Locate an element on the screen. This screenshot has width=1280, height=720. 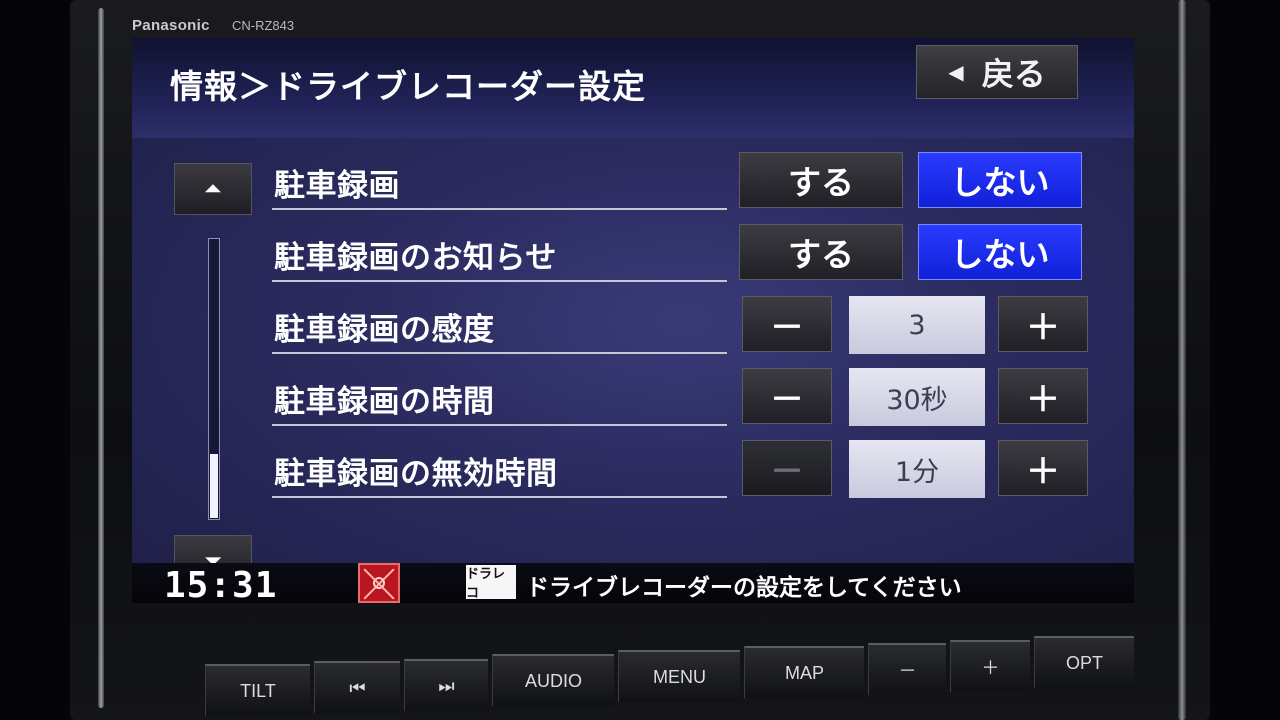
setting-row-parking-disable-time: 駐車録画の無効時間 － 1分 ＋ is located at coordinates (702, 471).